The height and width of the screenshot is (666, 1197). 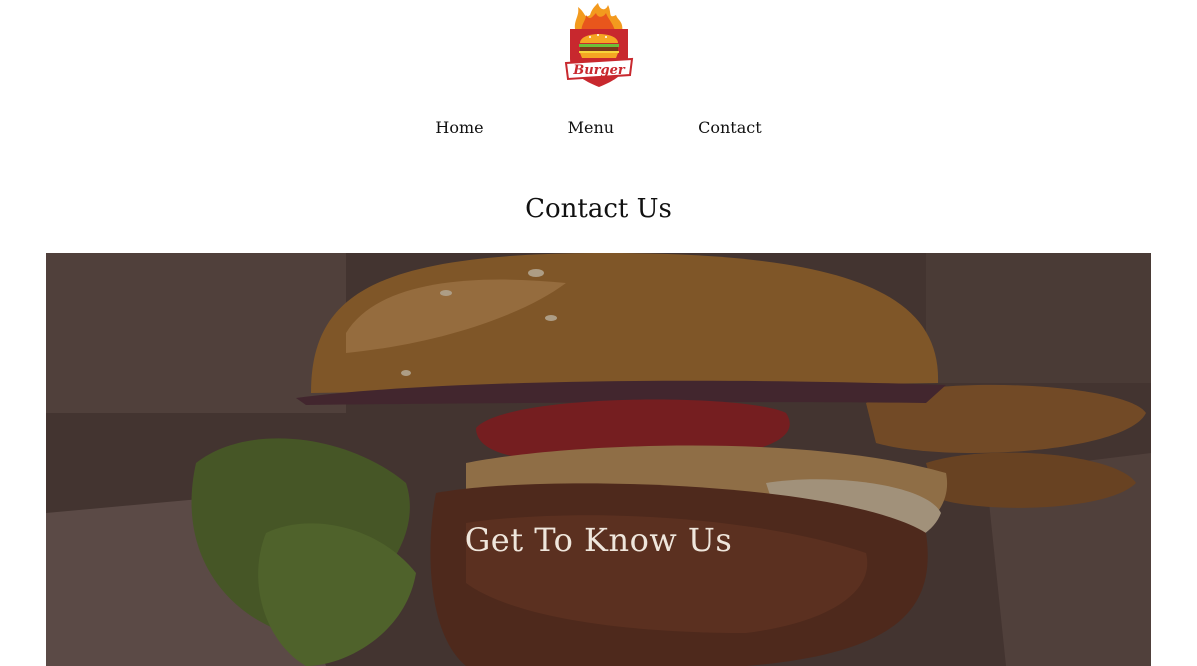 What do you see at coordinates (591, 128) in the screenshot?
I see `nav-menu-link: Menu` at bounding box center [591, 128].